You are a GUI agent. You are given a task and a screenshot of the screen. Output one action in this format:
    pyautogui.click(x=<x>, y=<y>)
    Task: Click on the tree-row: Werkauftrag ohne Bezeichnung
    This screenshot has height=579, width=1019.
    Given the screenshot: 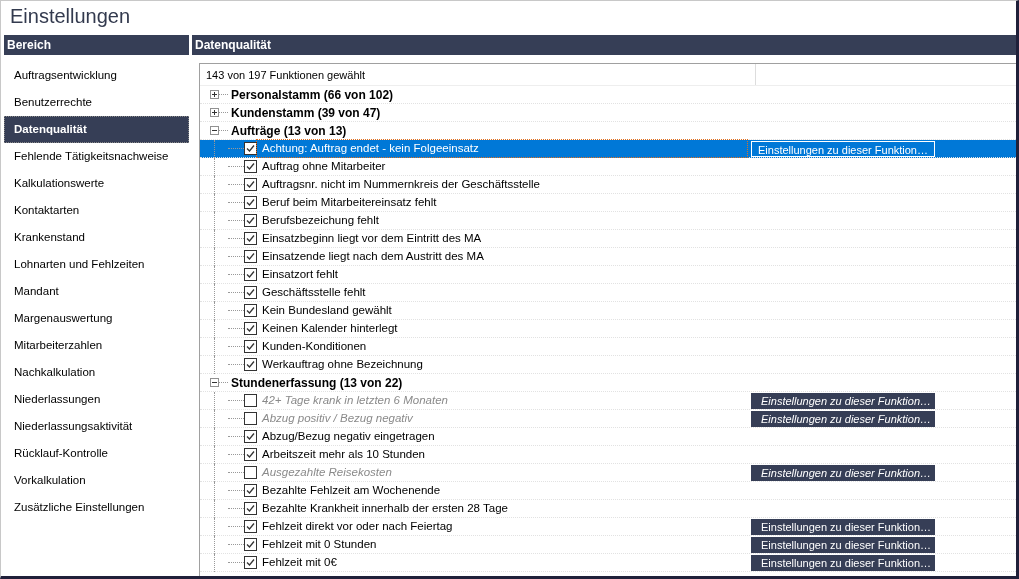 What is the action you would take?
    pyautogui.click(x=608, y=365)
    